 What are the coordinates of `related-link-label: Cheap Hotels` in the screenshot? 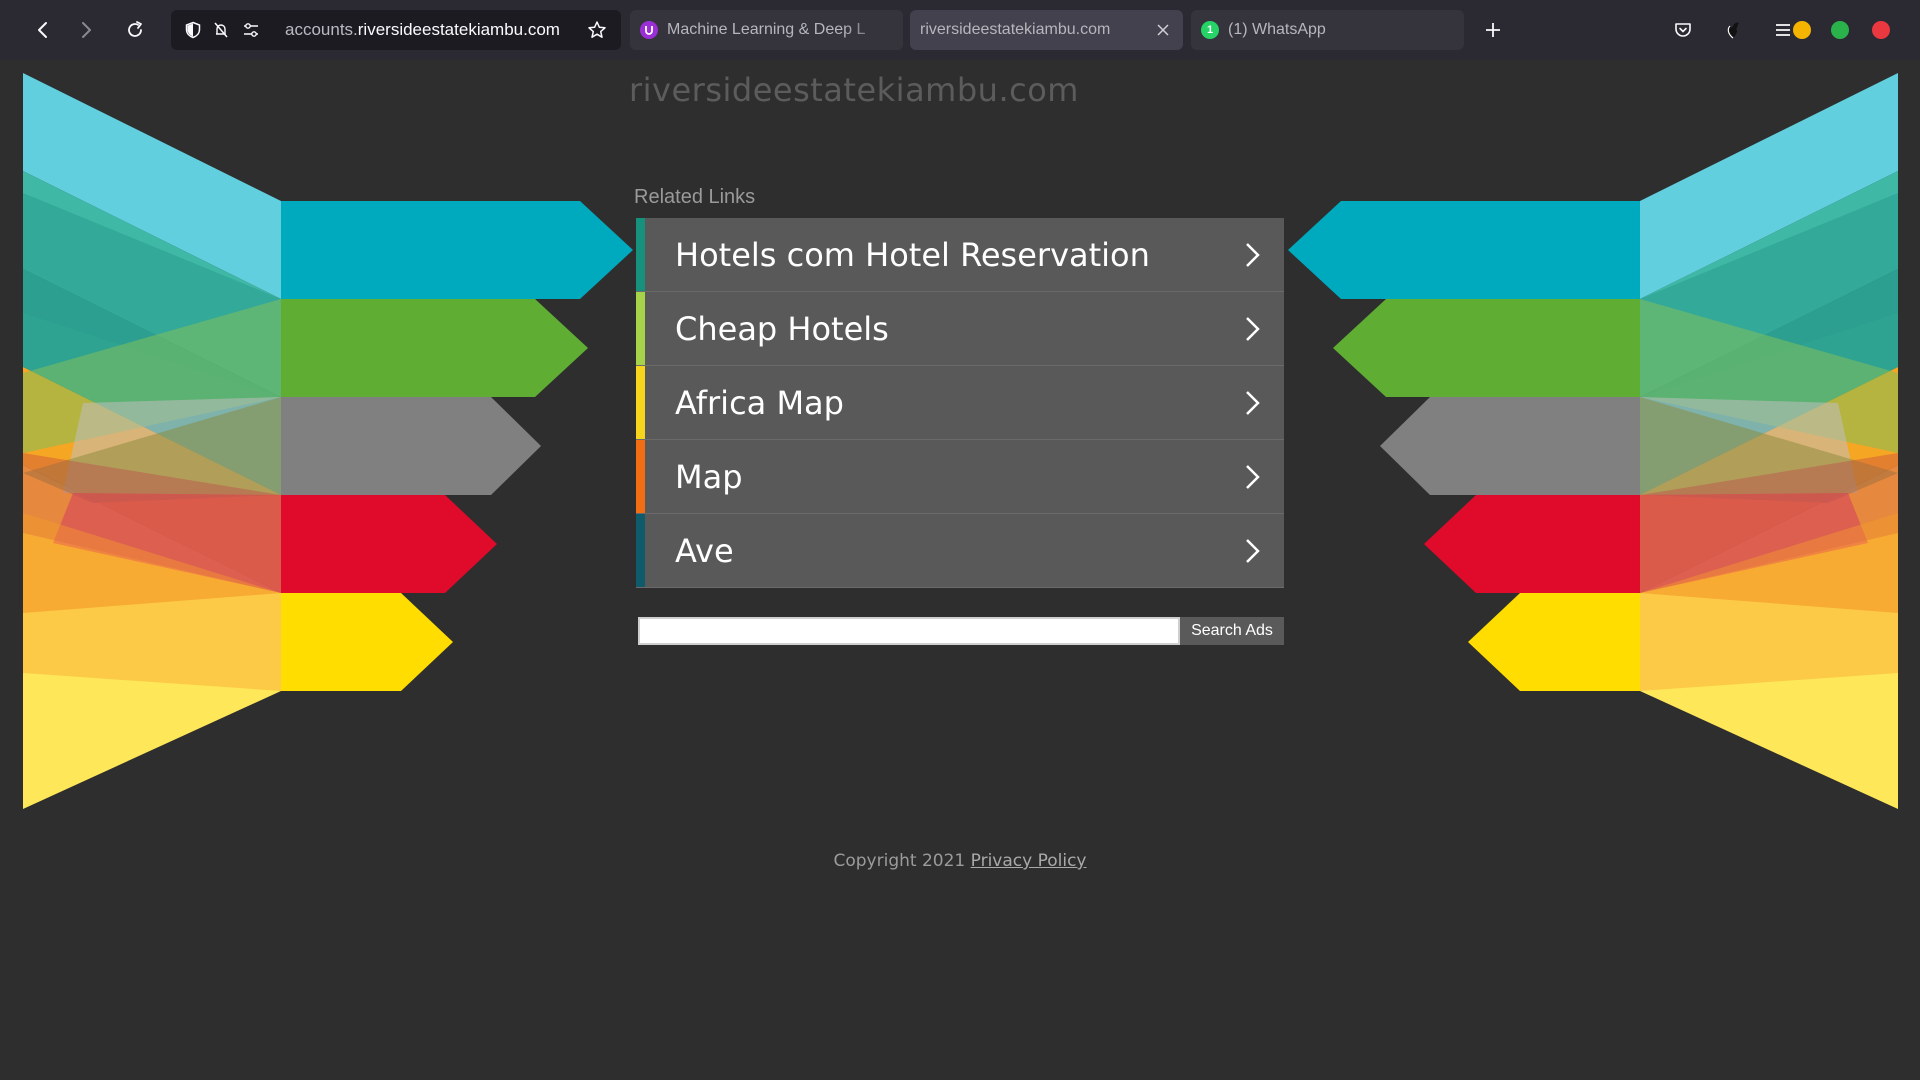 It's located at (782, 329).